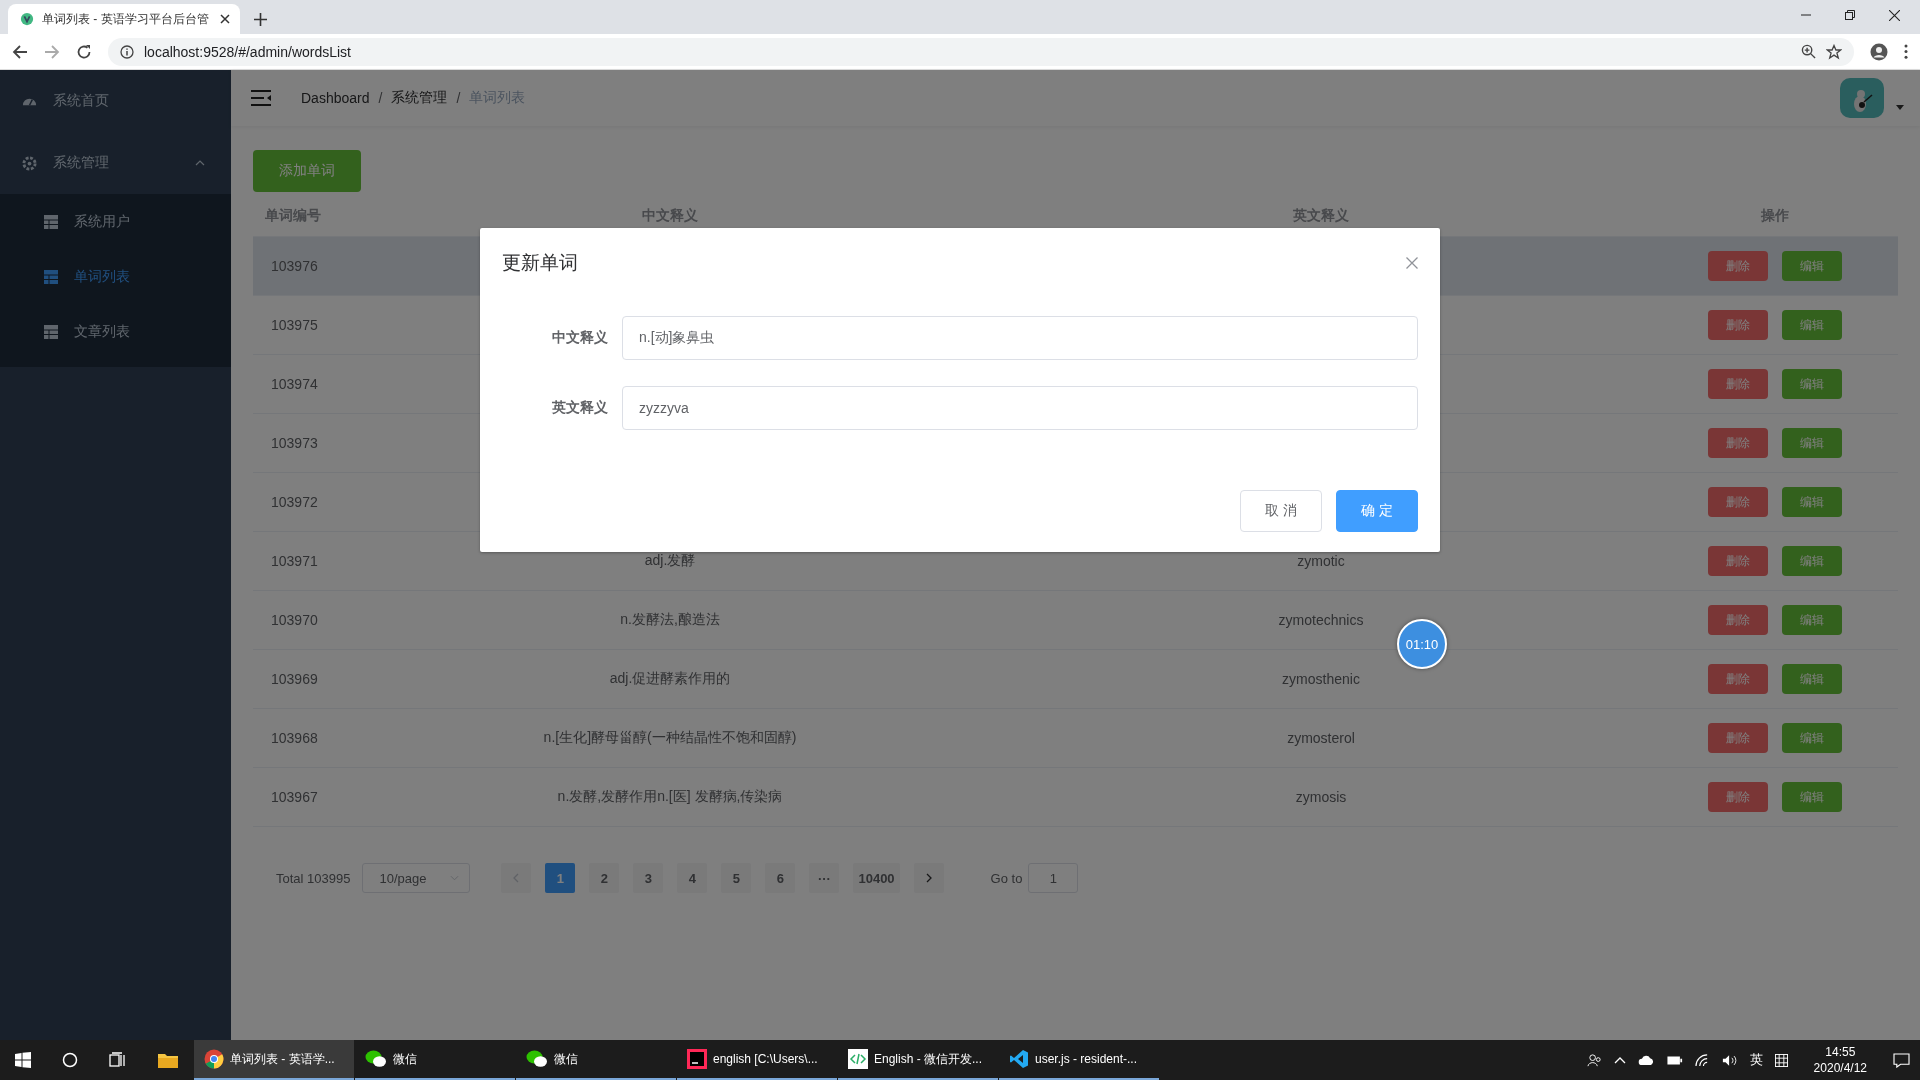 The width and height of the screenshot is (1920, 1080). Describe the element at coordinates (1879, 51) in the screenshot. I see `account-icon` at that location.